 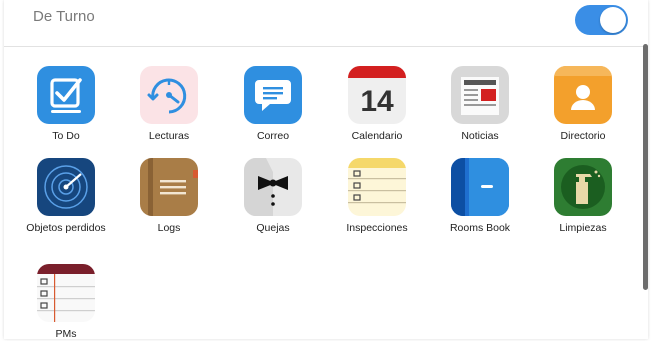 I want to click on app-tile-pms: PMs, so click(x=66, y=301).